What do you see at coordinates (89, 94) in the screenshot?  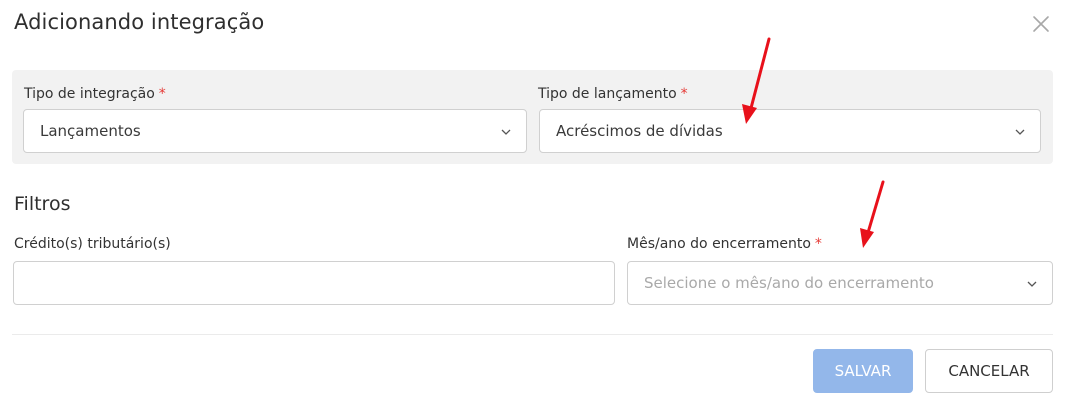 I see `tipo-integracao-label-text: Tipo de integração` at bounding box center [89, 94].